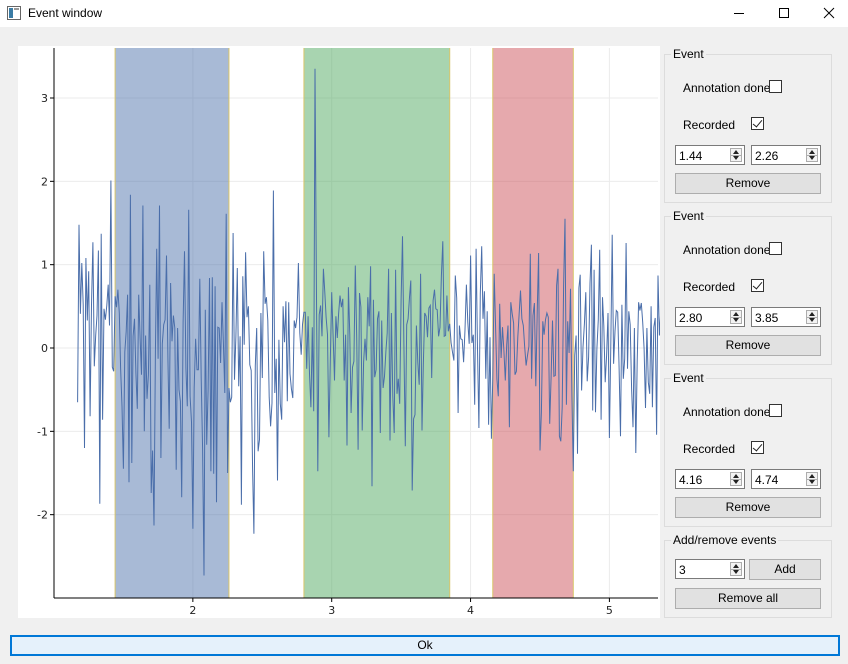 This screenshot has height=664, width=848. What do you see at coordinates (786, 479) in the screenshot?
I see `event-end-spinbox: 4.74` at bounding box center [786, 479].